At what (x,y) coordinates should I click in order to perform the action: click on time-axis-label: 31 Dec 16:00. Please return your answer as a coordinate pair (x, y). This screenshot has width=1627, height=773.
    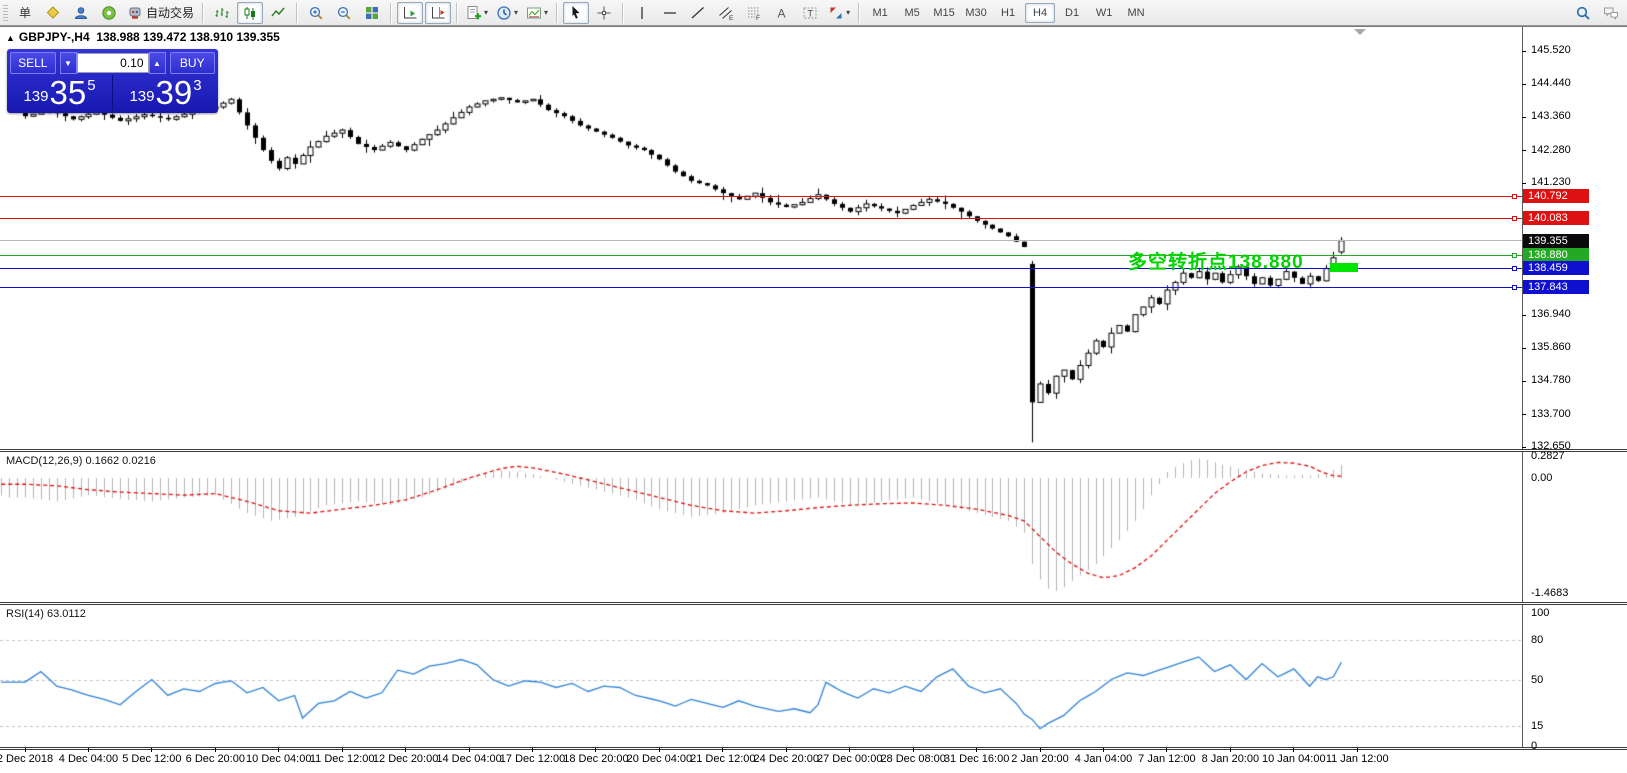
    Looking at the image, I should click on (976, 759).